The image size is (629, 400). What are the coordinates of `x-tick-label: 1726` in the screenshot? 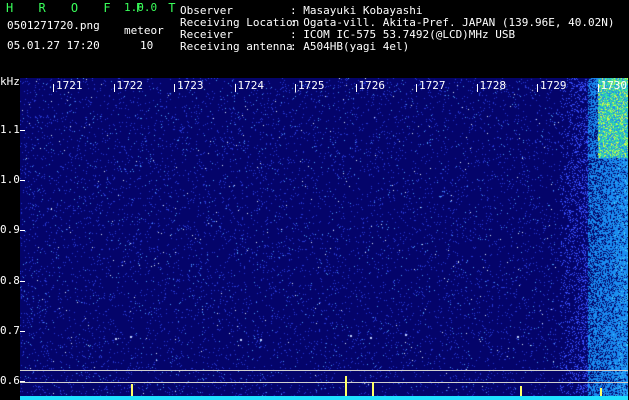 It's located at (372, 85).